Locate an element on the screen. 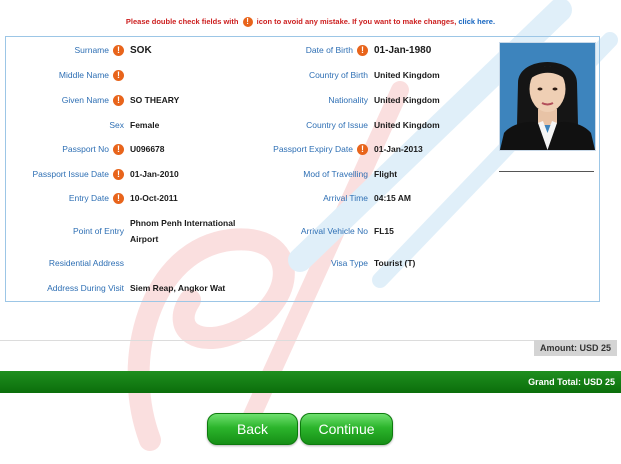 The width and height of the screenshot is (621, 464). field-sex: Sex Female is located at coordinates (82, 125).